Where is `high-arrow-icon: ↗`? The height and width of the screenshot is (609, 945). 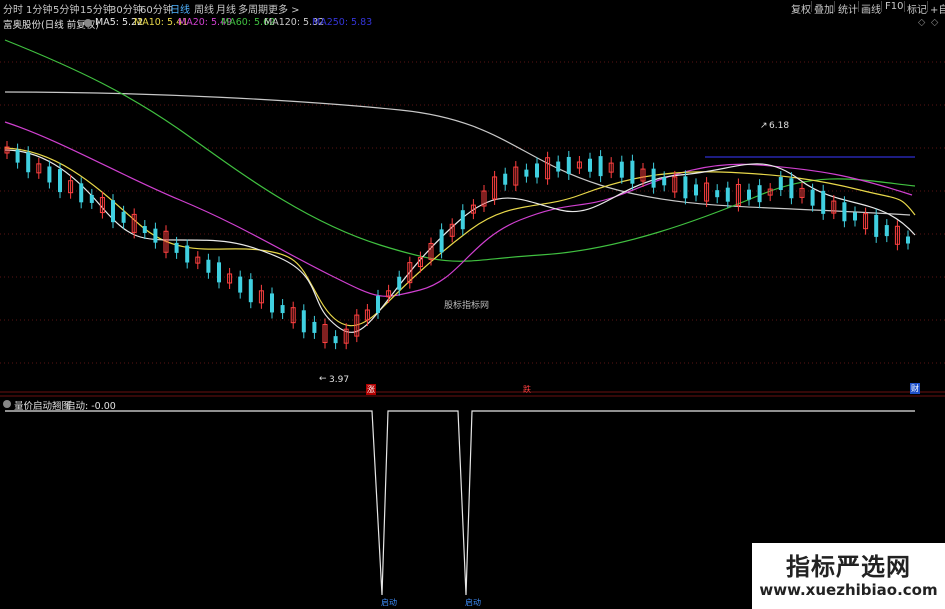
high-arrow-icon: ↗ is located at coordinates (764, 126).